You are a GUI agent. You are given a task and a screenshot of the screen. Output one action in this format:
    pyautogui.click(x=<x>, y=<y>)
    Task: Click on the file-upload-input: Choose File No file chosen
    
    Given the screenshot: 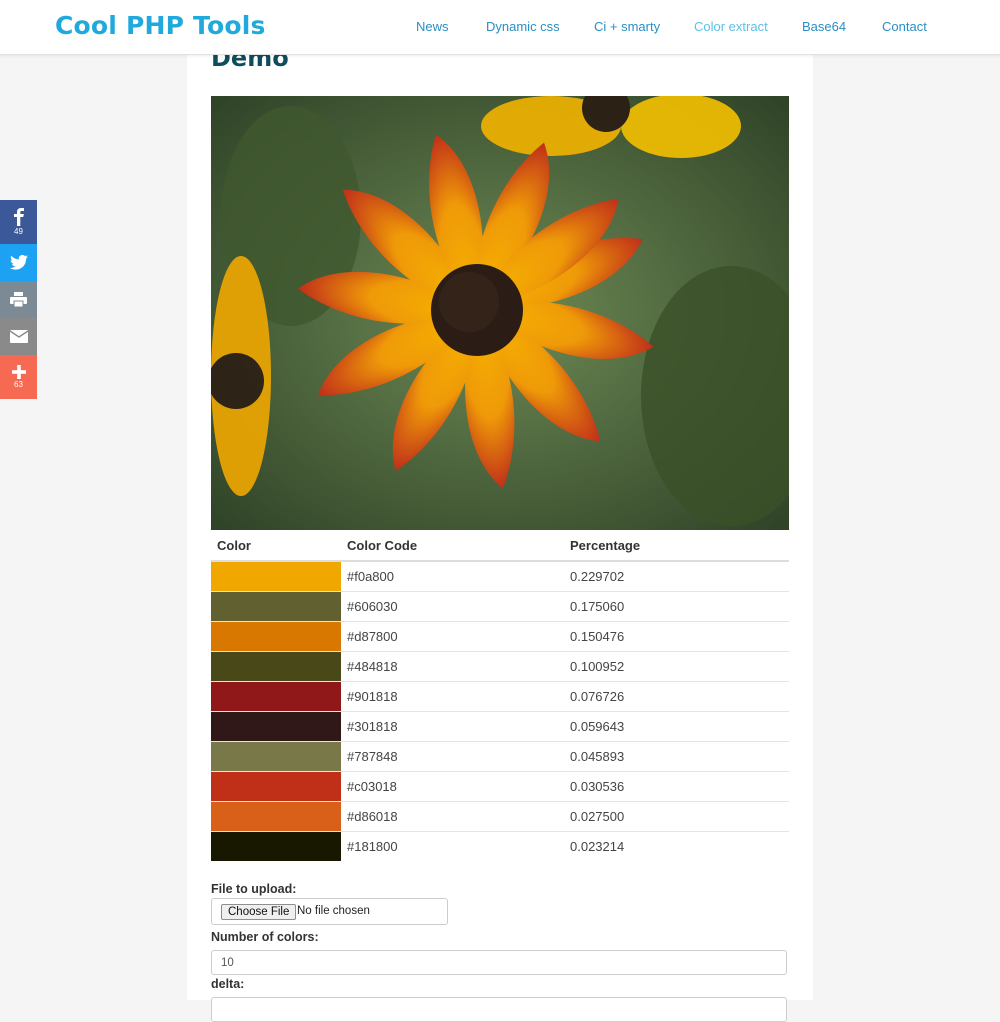 What is the action you would take?
    pyautogui.click(x=329, y=911)
    